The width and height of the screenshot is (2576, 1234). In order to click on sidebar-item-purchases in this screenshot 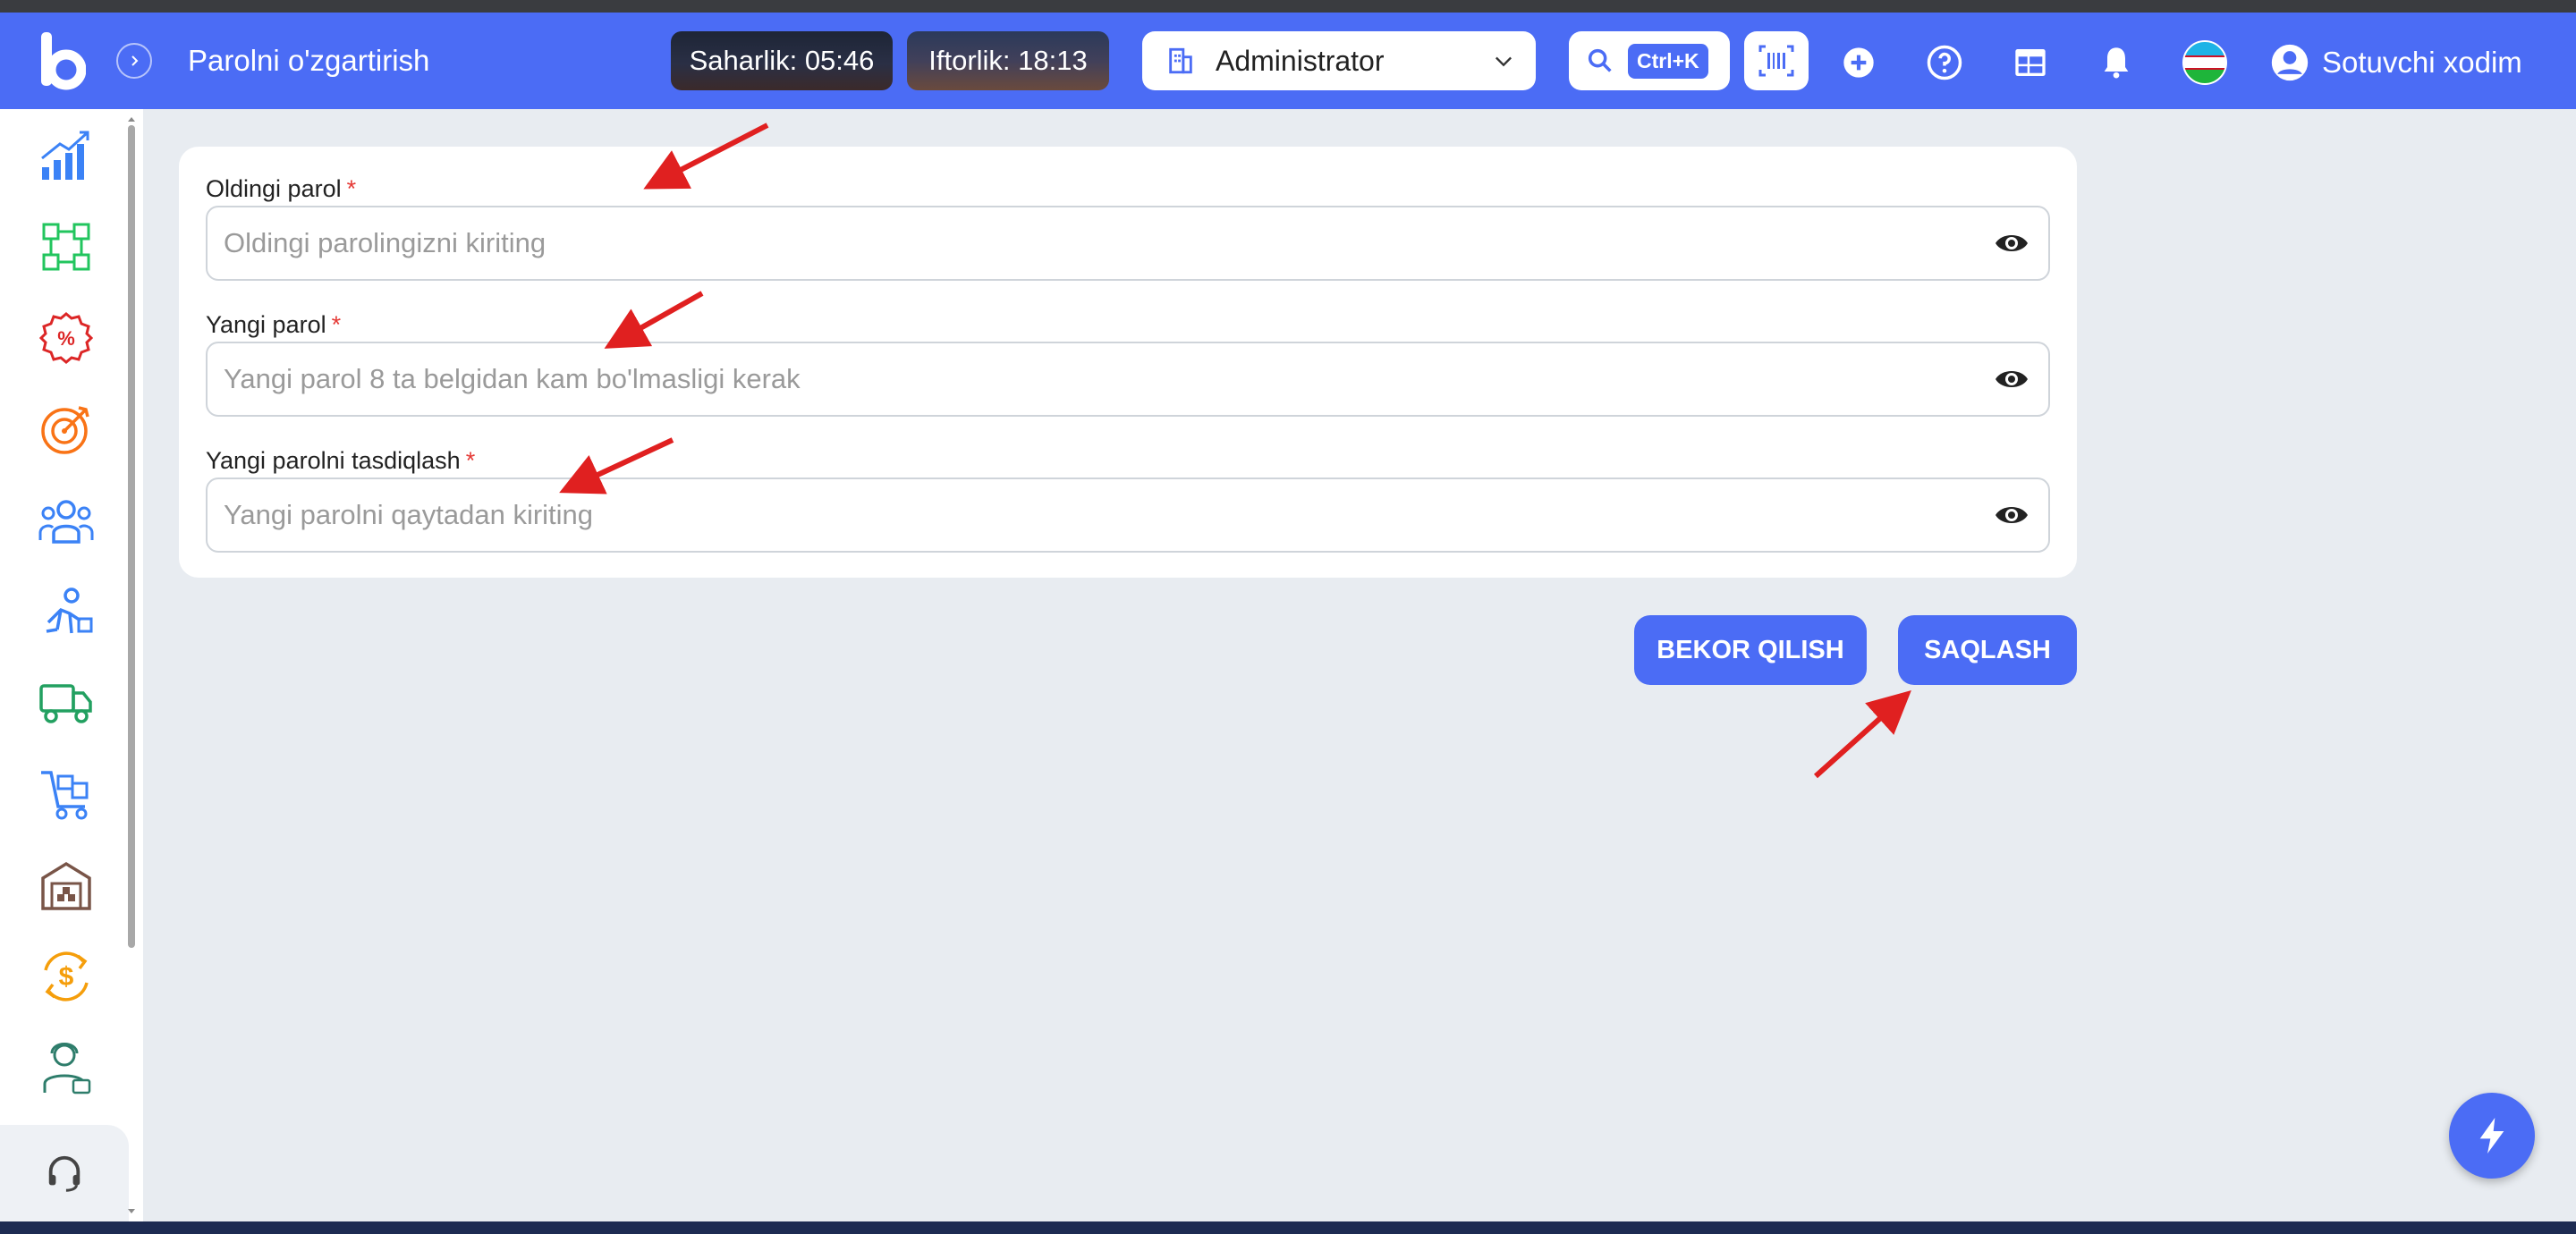, I will do `click(66, 794)`.